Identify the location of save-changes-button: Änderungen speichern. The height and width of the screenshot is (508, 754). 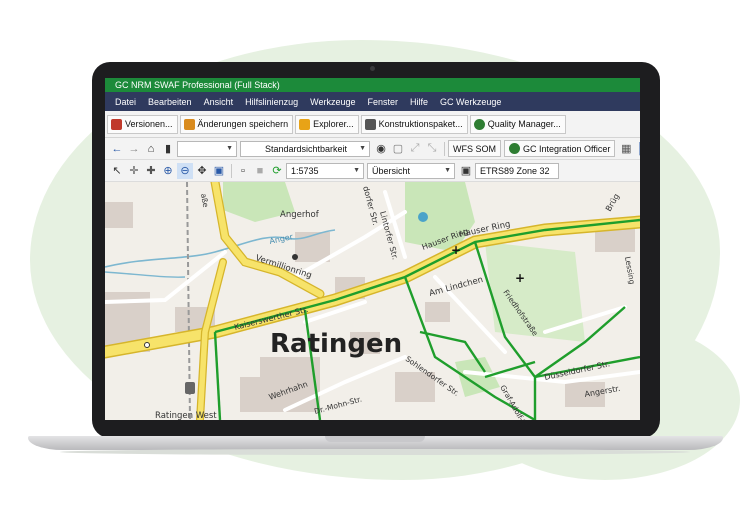
(236, 124).